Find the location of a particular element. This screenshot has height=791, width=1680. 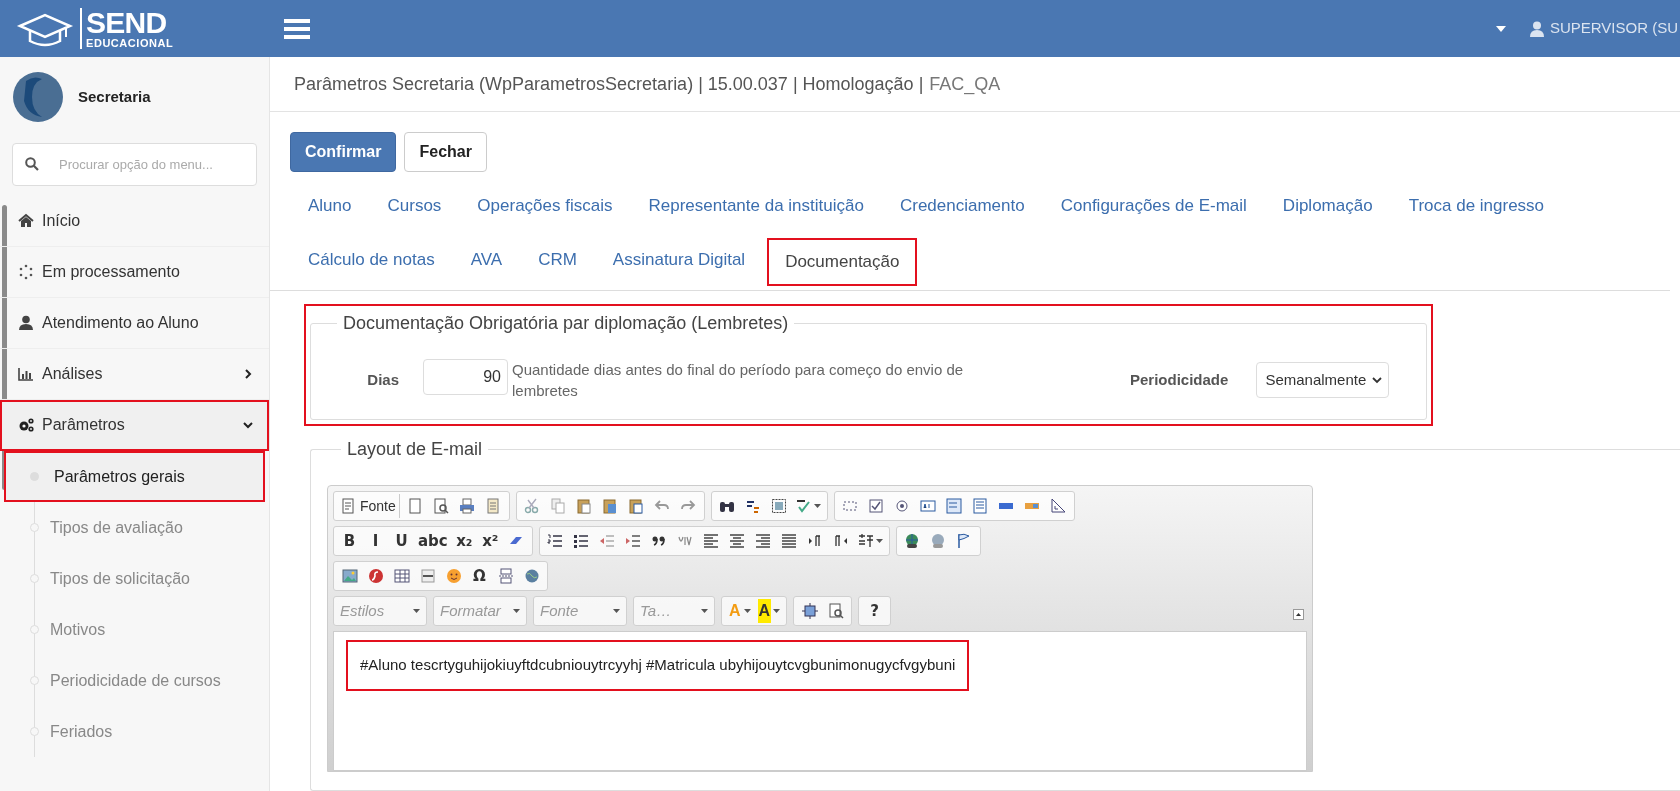

submenu-item: Motivos is located at coordinates (134, 629).